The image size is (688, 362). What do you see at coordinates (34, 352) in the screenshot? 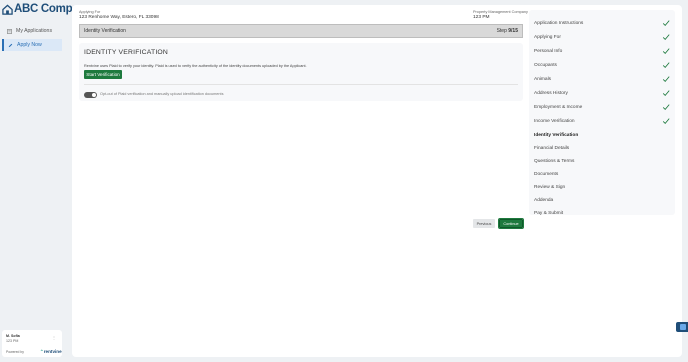
I see `powered-by: Powered by ⌃rentvine` at bounding box center [34, 352].